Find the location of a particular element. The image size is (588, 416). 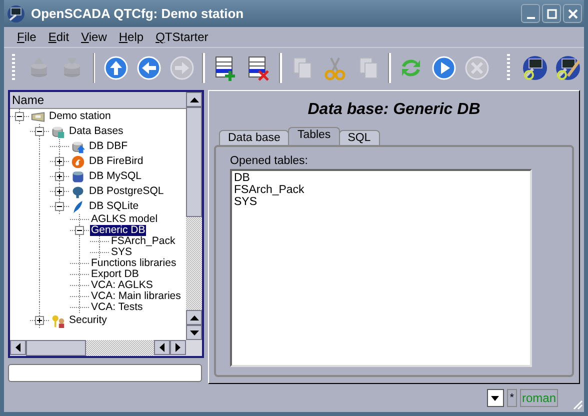

station-icon is located at coordinates (38, 117).